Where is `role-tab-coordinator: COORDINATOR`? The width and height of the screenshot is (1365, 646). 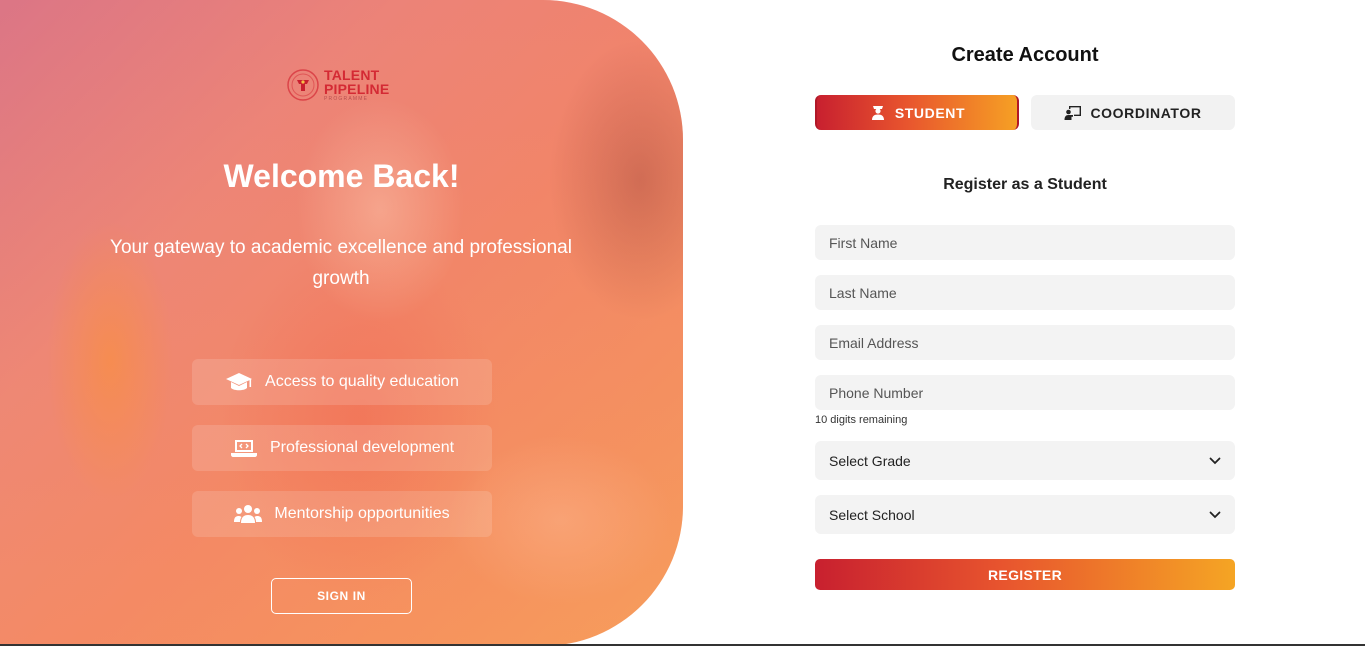
role-tab-coordinator: COORDINATOR is located at coordinates (1133, 112).